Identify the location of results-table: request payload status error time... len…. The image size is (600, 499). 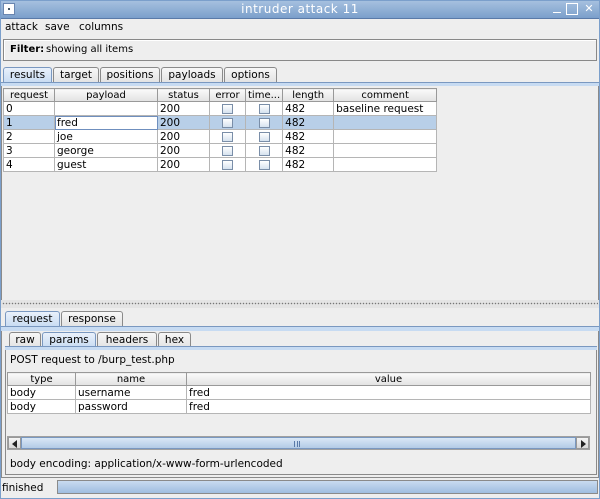
(220, 130).